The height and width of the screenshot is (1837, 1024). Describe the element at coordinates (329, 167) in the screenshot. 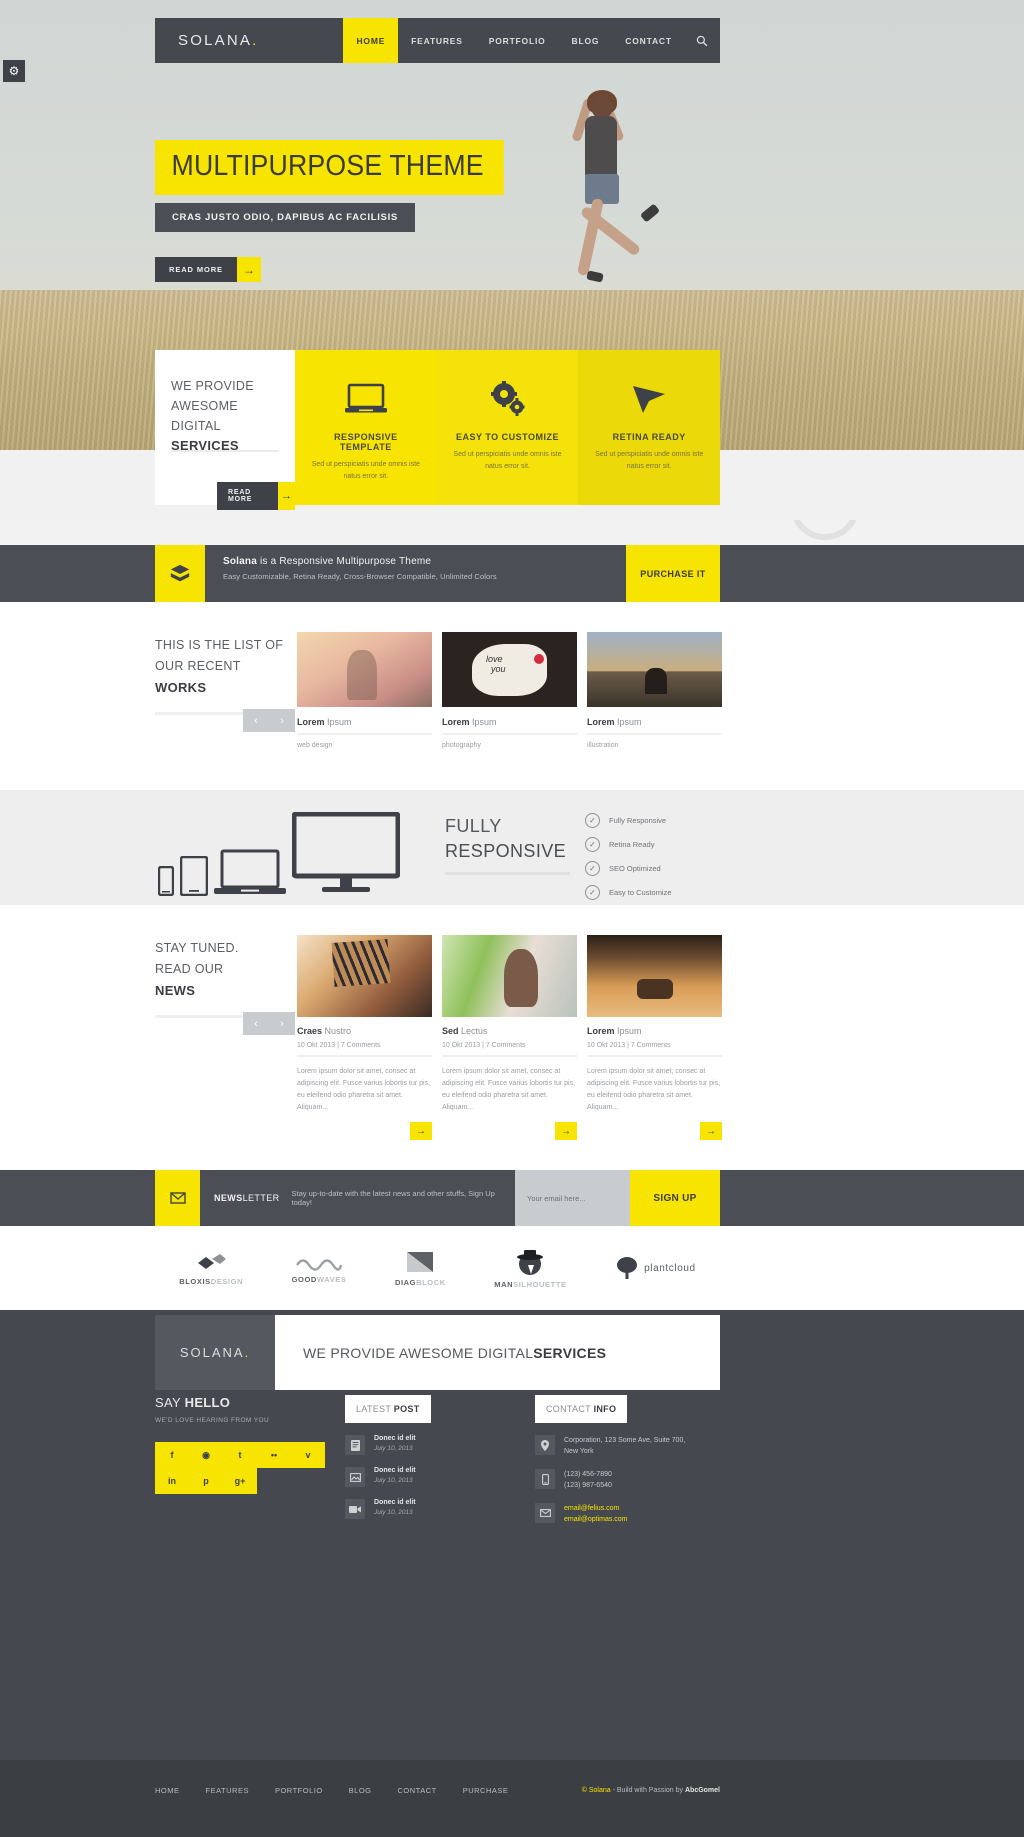

I see `hero-title: MULTIPURPOSE THEME` at that location.